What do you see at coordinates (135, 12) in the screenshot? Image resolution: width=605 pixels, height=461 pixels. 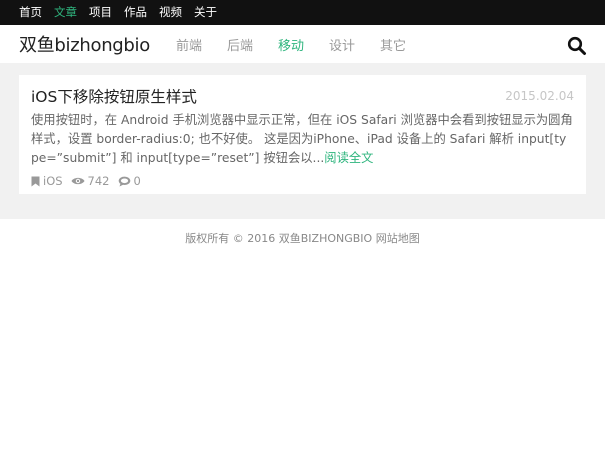 I see `topnav-link-works: 作品` at bounding box center [135, 12].